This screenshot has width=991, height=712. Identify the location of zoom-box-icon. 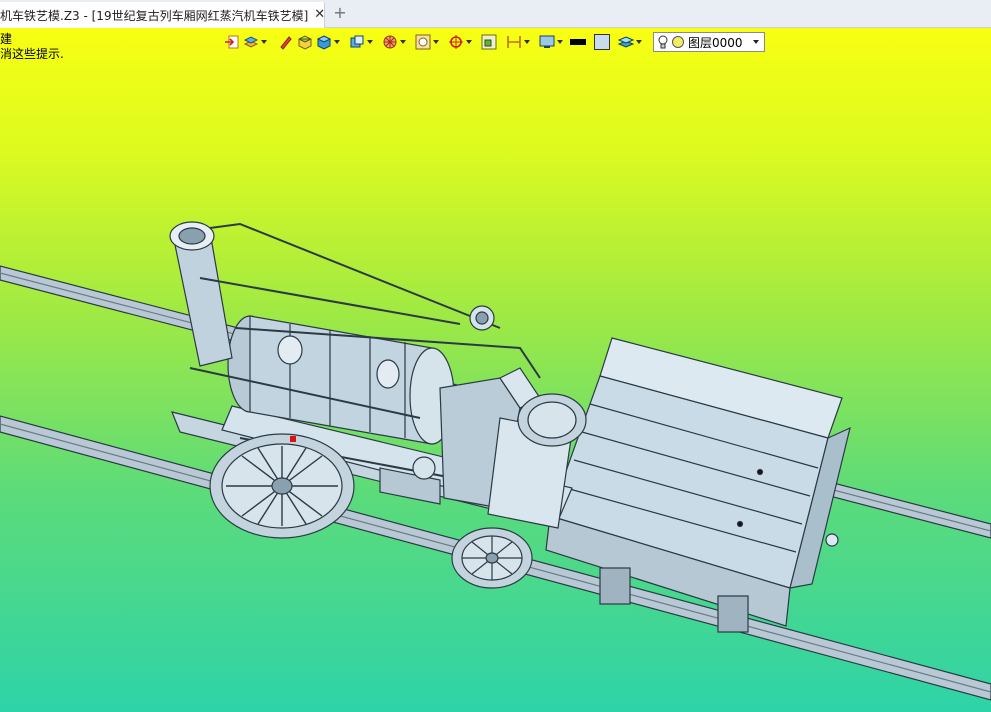
(489, 42).